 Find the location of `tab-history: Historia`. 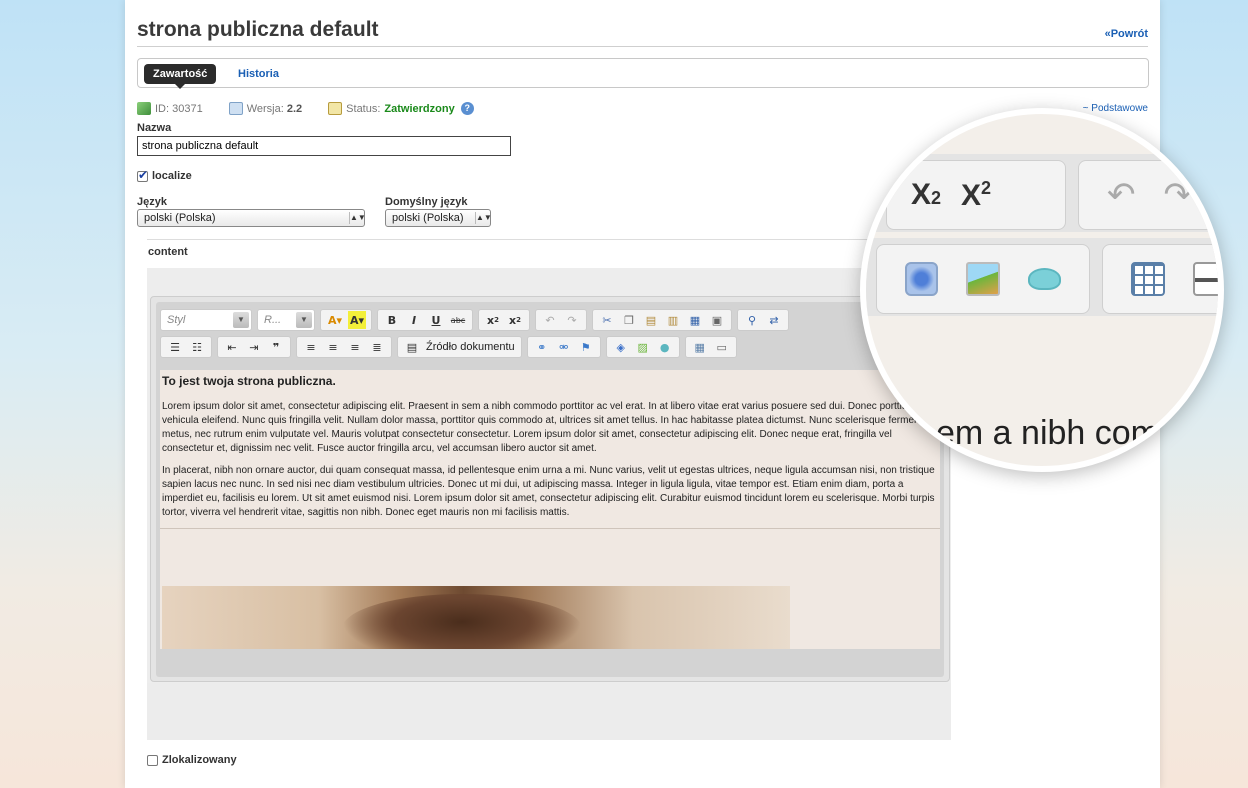

tab-history: Historia is located at coordinates (258, 74).